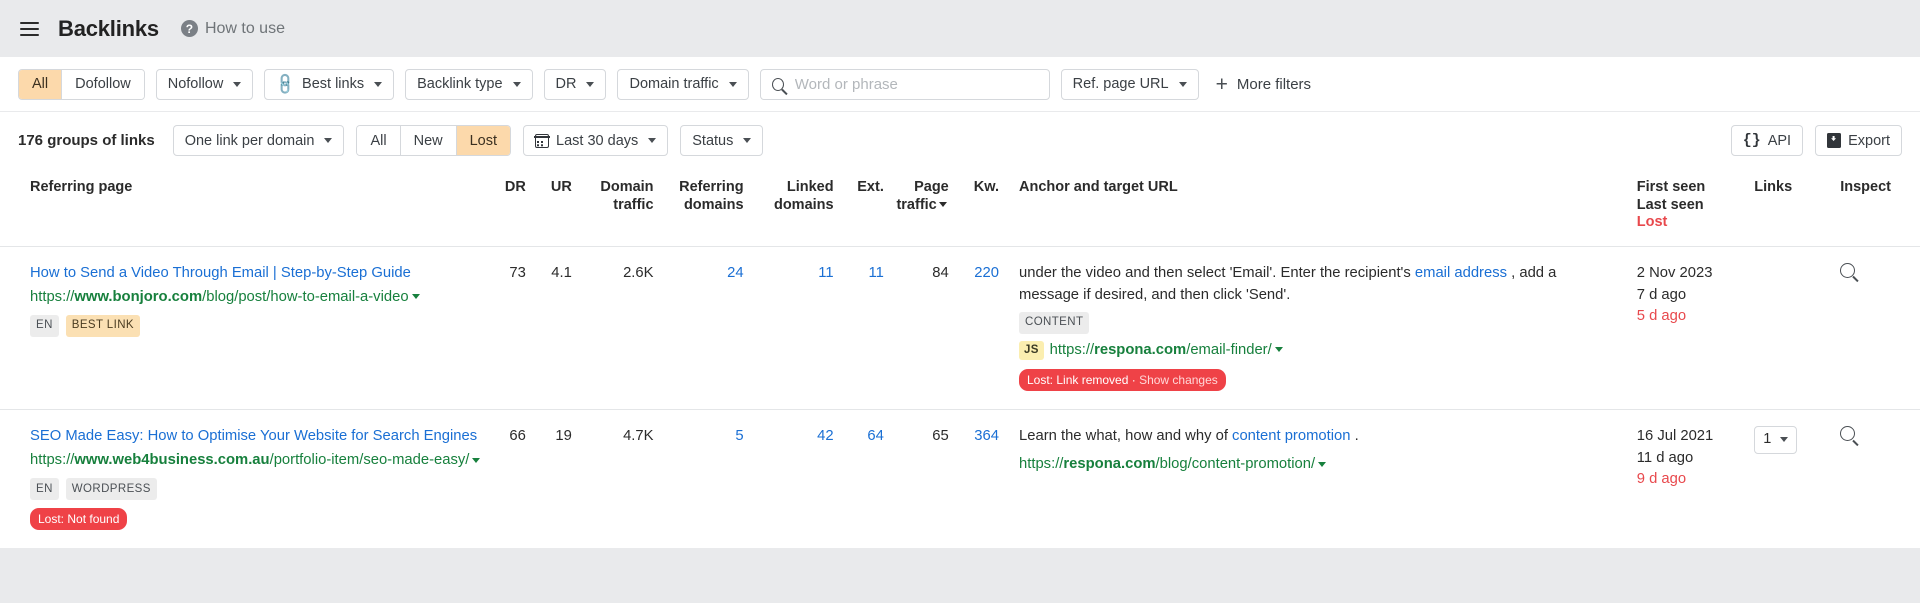 The width and height of the screenshot is (1920, 603). Describe the element at coordinates (1461, 273) in the screenshot. I see `anchor-link: email address` at that location.